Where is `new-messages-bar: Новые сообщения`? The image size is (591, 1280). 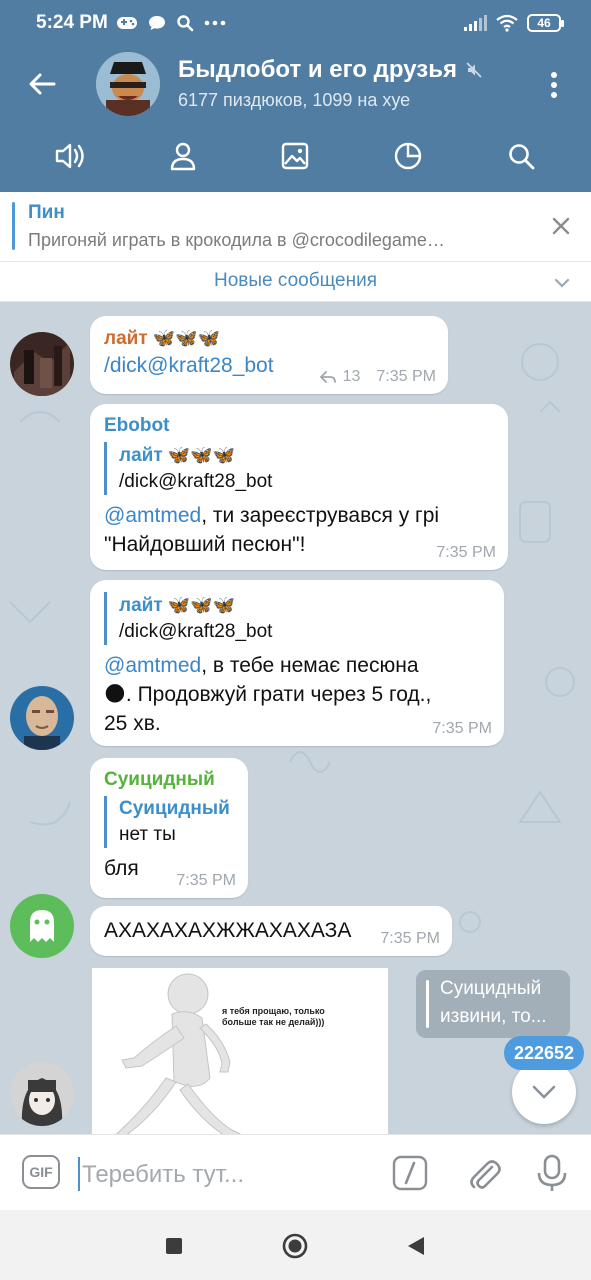 new-messages-bar: Новые сообщения is located at coordinates (295, 282).